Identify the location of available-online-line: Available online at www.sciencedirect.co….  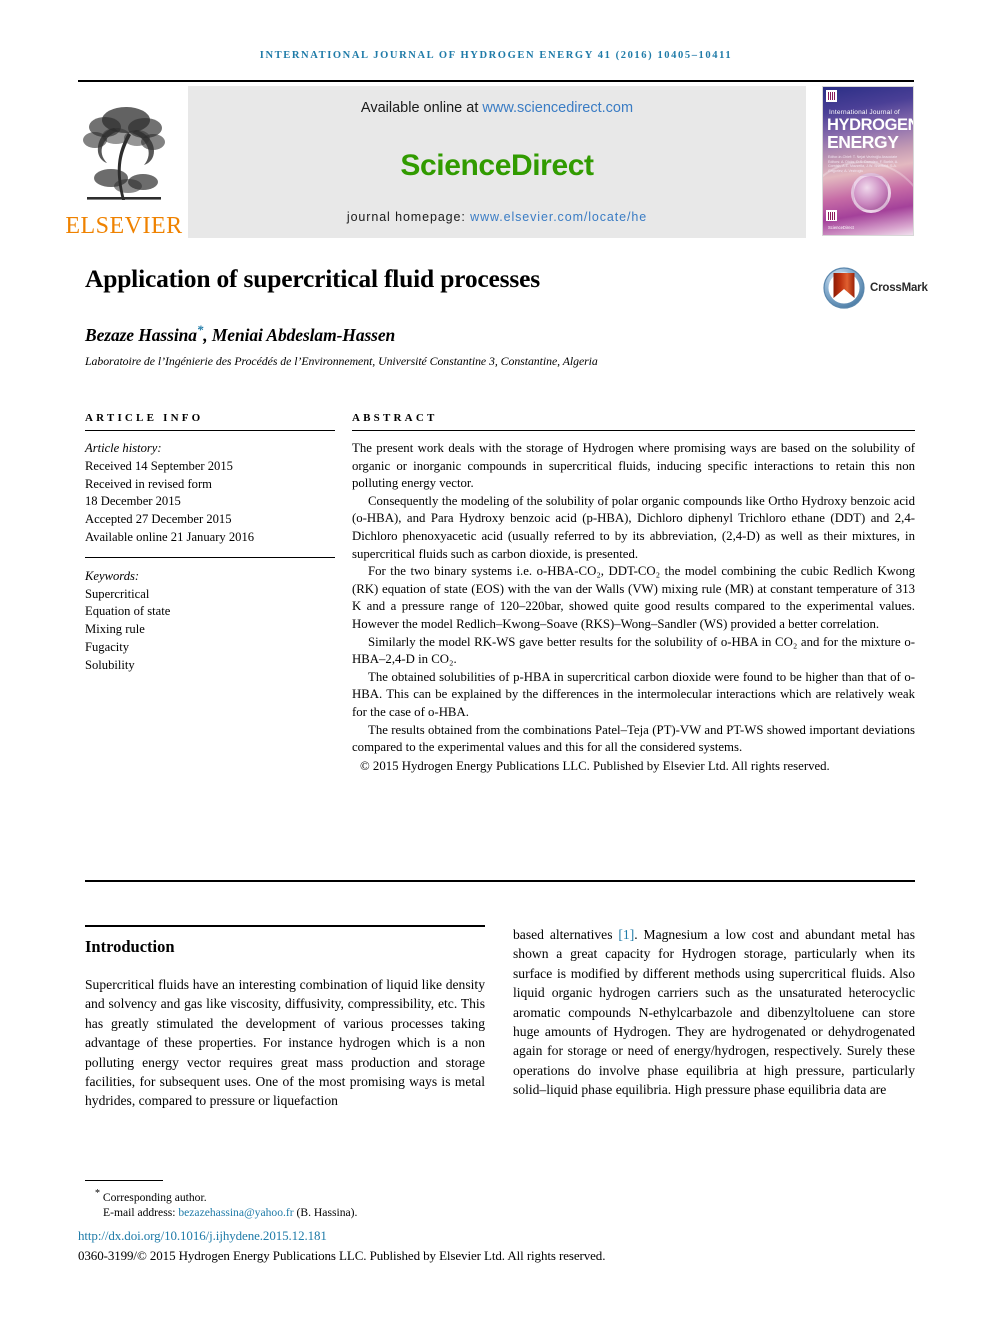
(497, 108).